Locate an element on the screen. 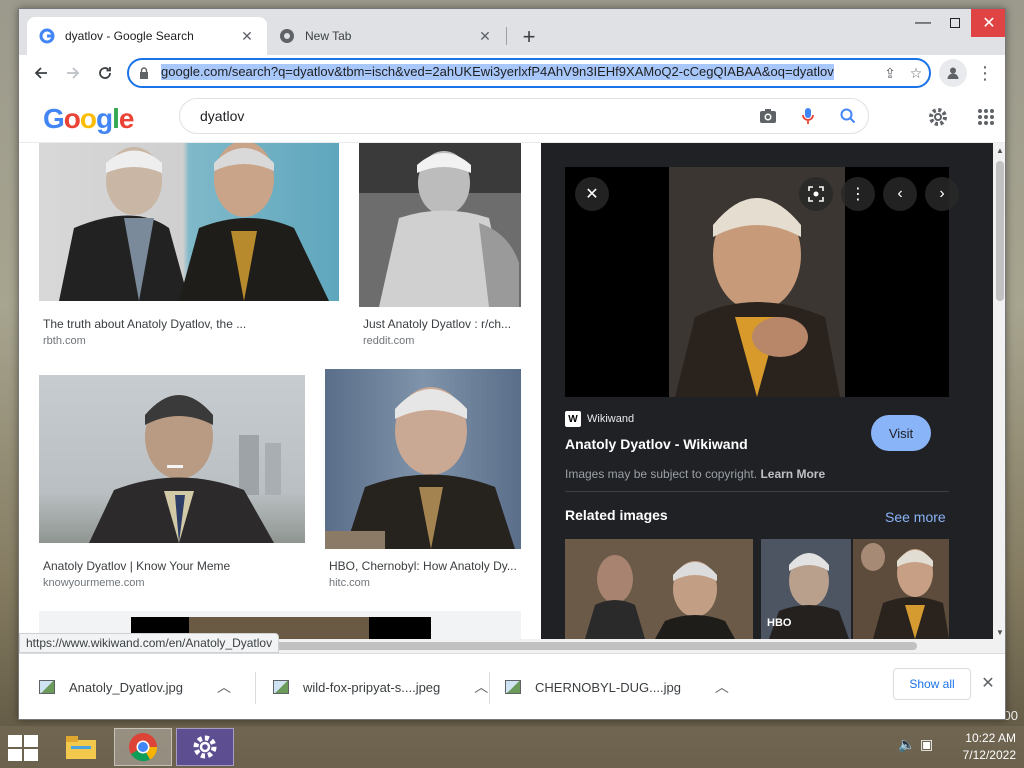  taskbar-clock: 10:22 AM 7/12/2022 is located at coordinates (982, 747).